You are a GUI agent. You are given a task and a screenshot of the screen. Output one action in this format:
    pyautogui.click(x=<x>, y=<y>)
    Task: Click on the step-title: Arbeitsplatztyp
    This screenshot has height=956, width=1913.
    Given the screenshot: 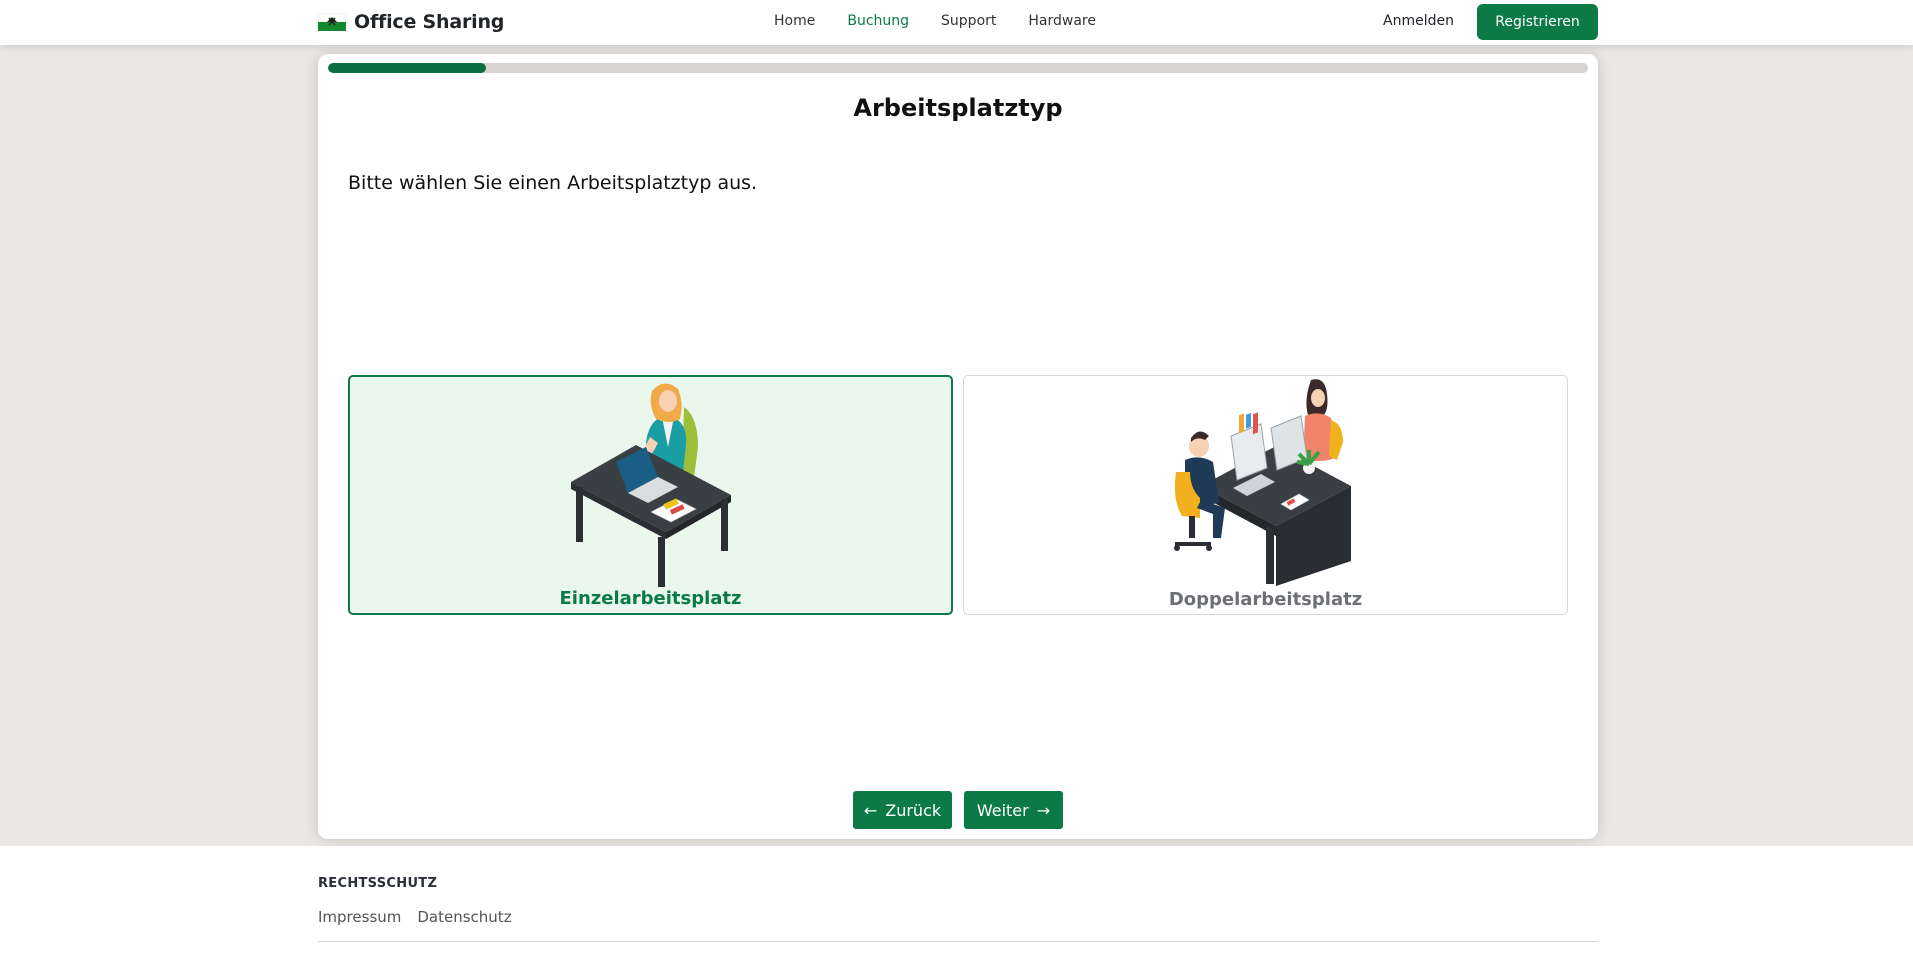 What is the action you would take?
    pyautogui.click(x=958, y=108)
    